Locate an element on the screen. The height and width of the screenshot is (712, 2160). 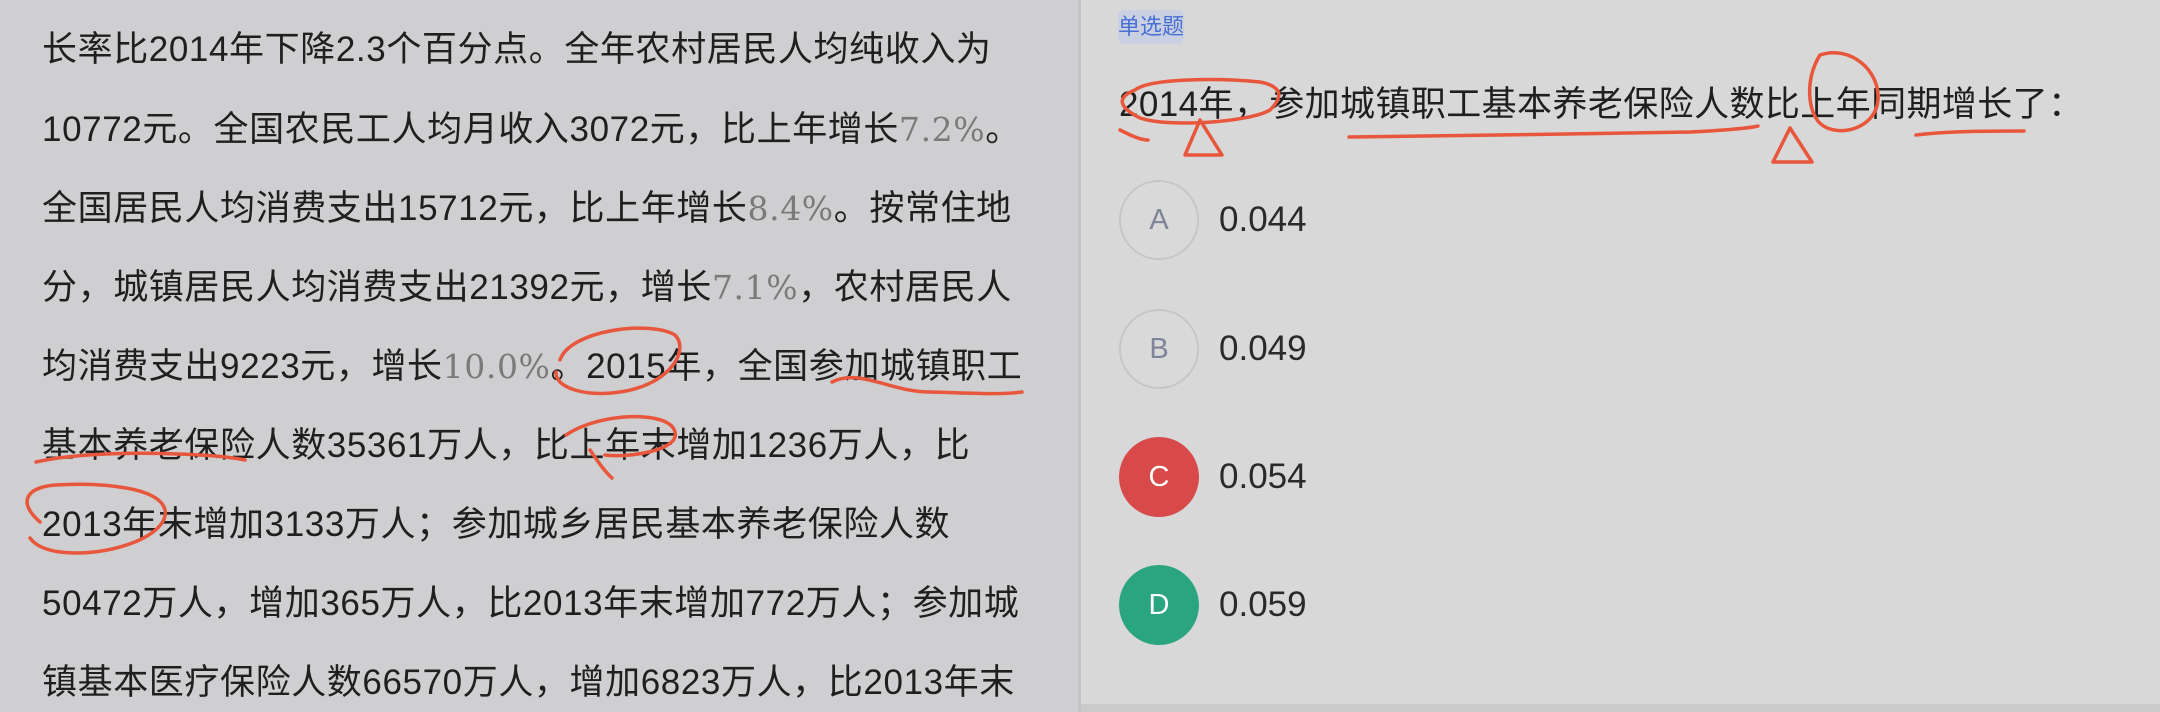
passage-text-segment: 长率比2014年下降2.3个百分点。全年农村居民人均纯收入为 is located at coordinates (517, 49).